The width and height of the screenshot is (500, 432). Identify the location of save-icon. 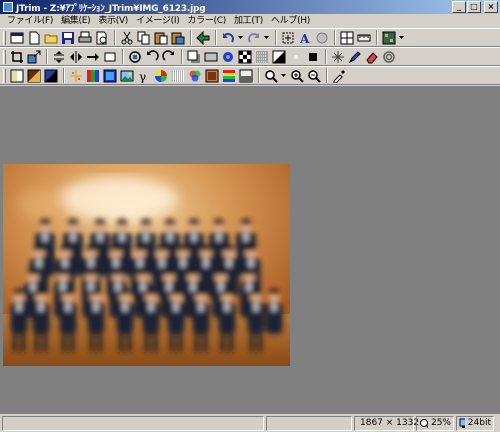
(68, 38).